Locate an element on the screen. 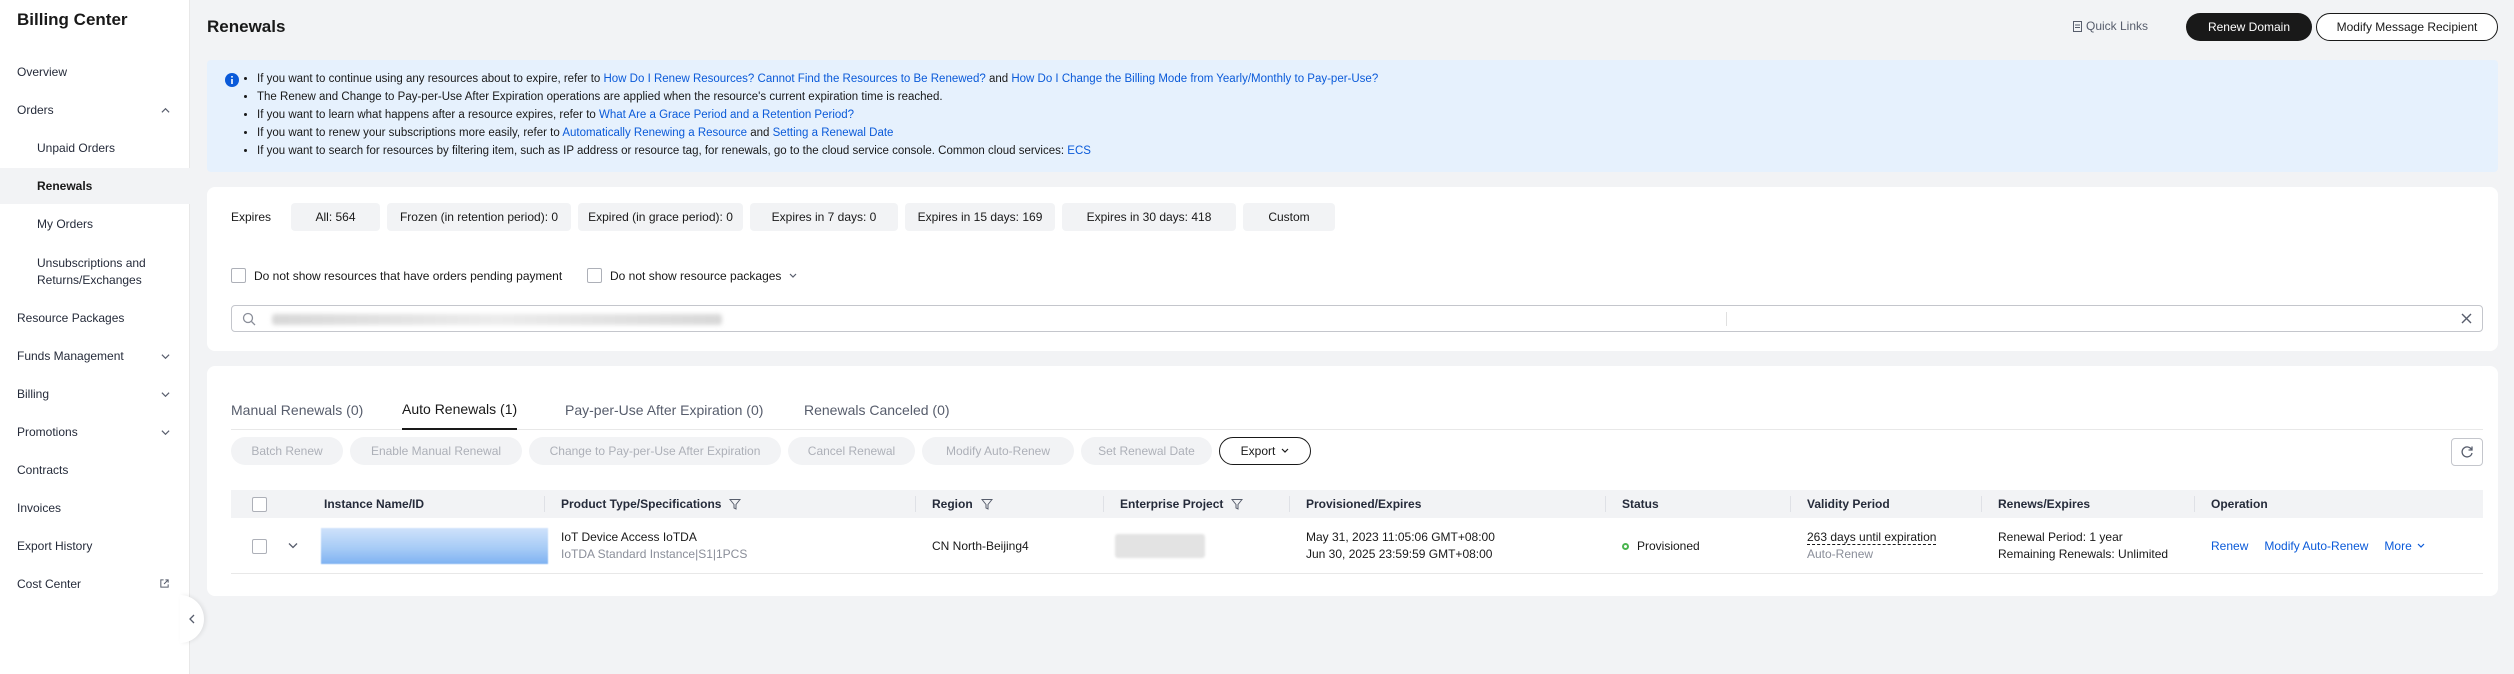 Image resolution: width=2514 pixels, height=674 pixels. sidebar-item-overview: Overview is located at coordinates (95, 72).